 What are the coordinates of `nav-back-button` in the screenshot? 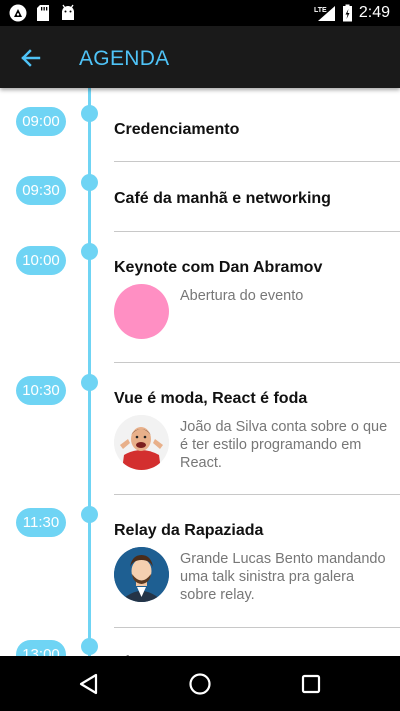 It's located at (89, 684).